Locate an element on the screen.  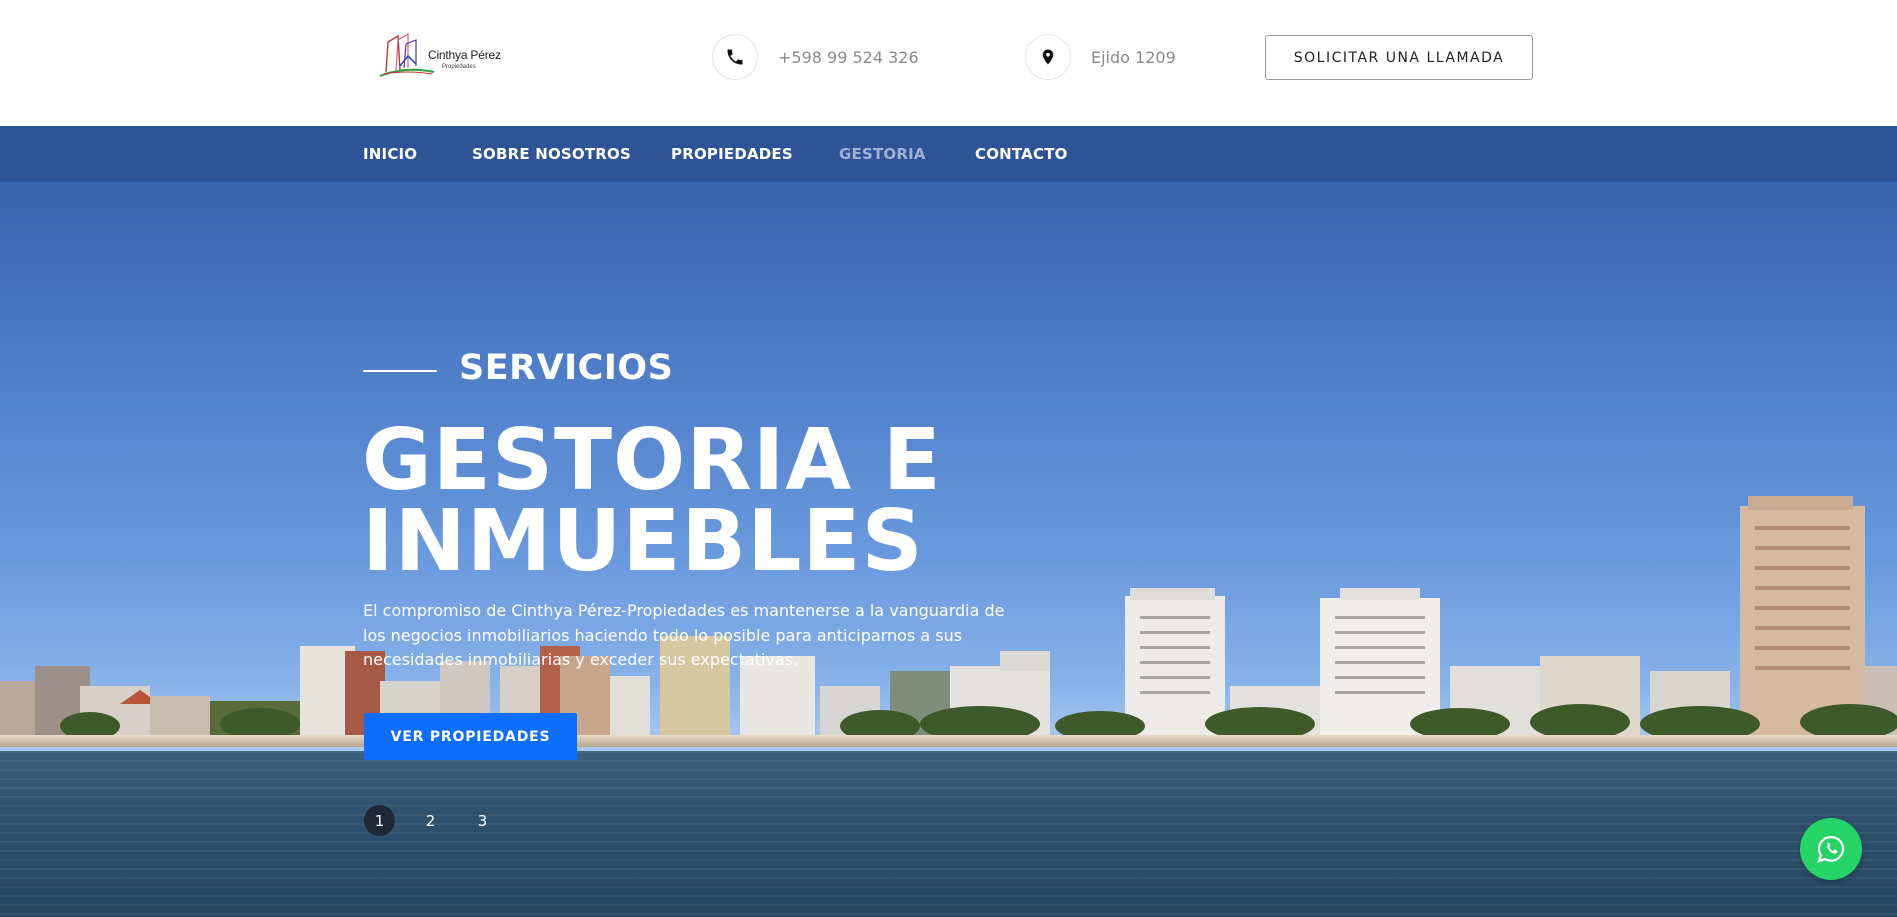
map-pin-icon-circle is located at coordinates (1048, 57).